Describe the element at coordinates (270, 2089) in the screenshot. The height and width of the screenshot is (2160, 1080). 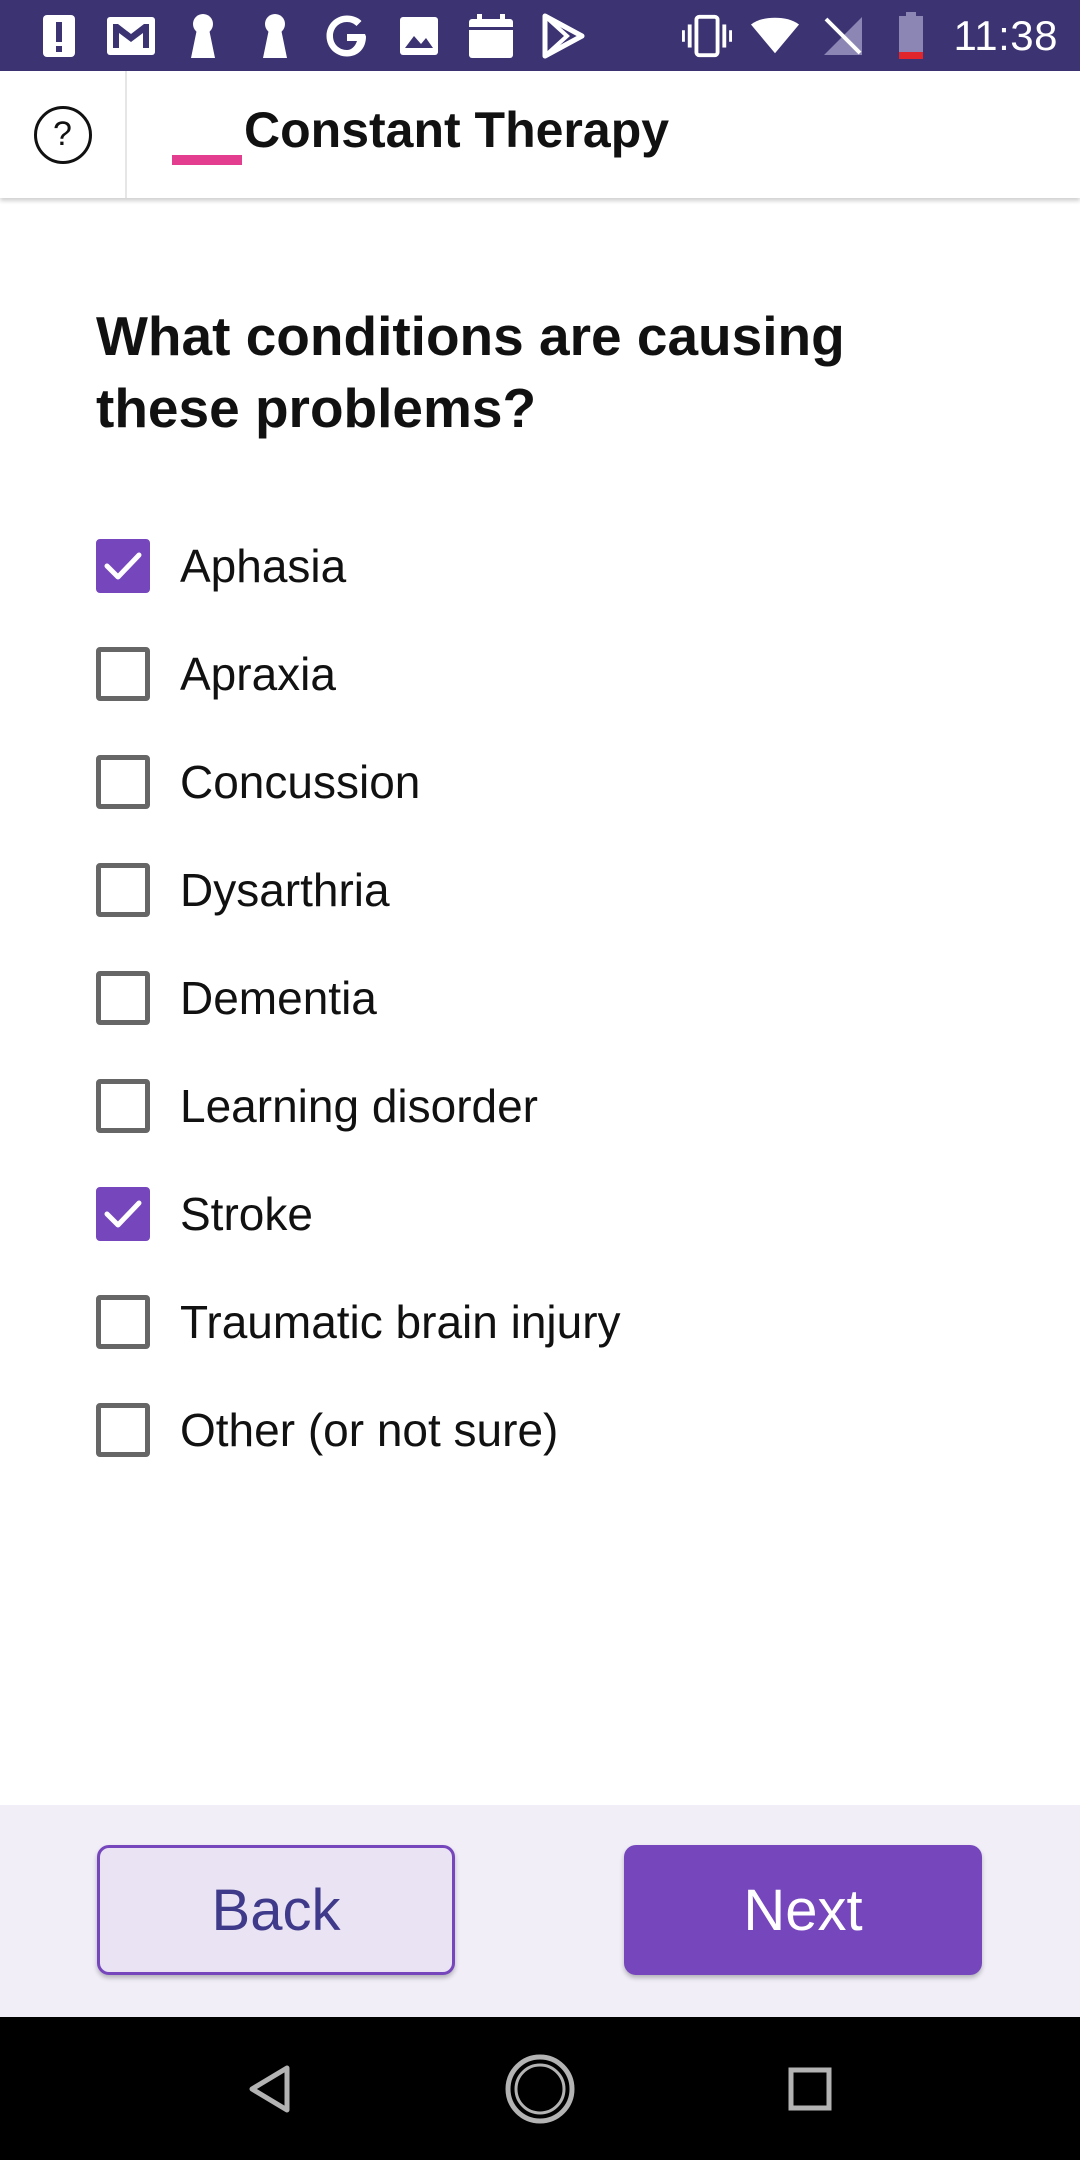
I see `back-triangle-icon` at that location.